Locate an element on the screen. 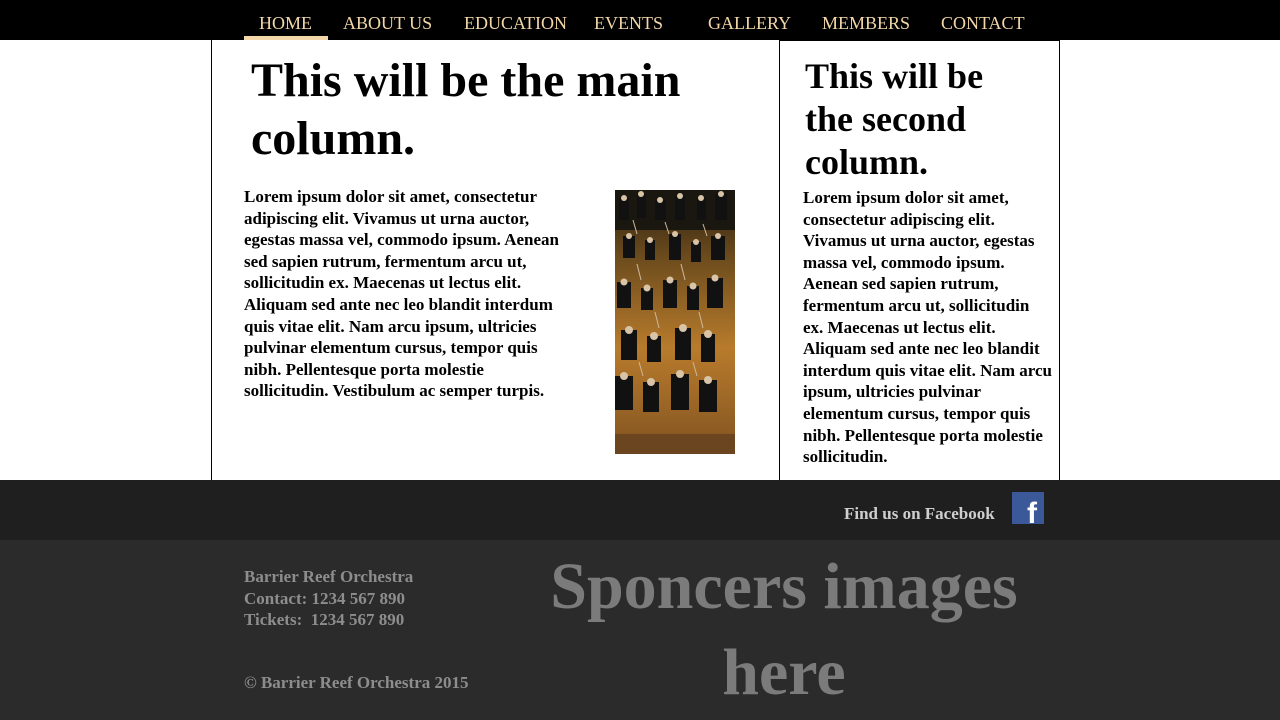 The height and width of the screenshot is (720, 1280). sponsors-placeholder: Sponcers images here is located at coordinates (784, 629).